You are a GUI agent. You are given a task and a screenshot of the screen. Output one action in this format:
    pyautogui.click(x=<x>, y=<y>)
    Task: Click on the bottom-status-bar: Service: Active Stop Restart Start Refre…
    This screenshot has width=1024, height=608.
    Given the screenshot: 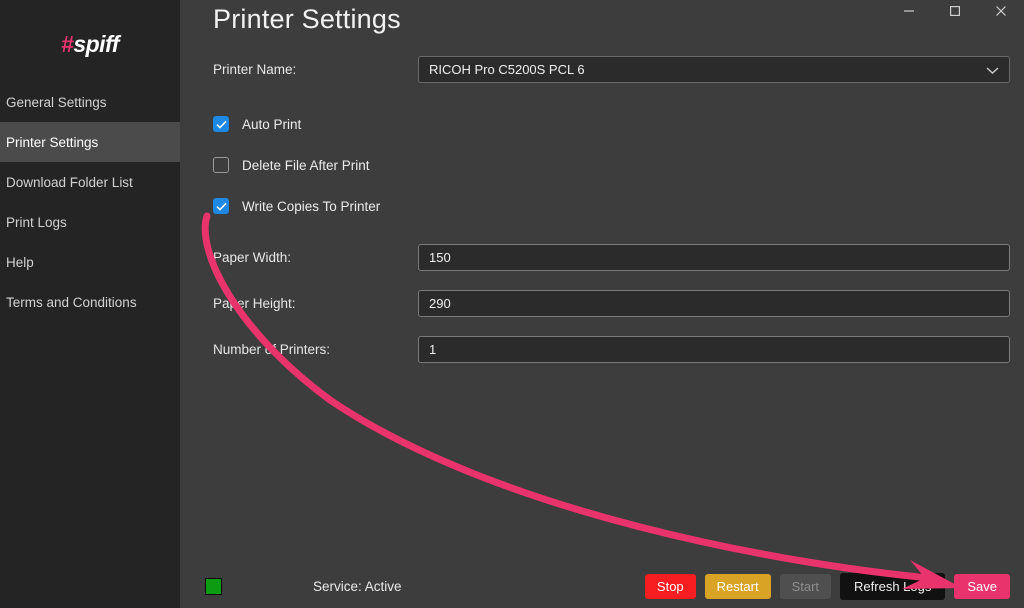 What is the action you would take?
    pyautogui.click(x=602, y=586)
    